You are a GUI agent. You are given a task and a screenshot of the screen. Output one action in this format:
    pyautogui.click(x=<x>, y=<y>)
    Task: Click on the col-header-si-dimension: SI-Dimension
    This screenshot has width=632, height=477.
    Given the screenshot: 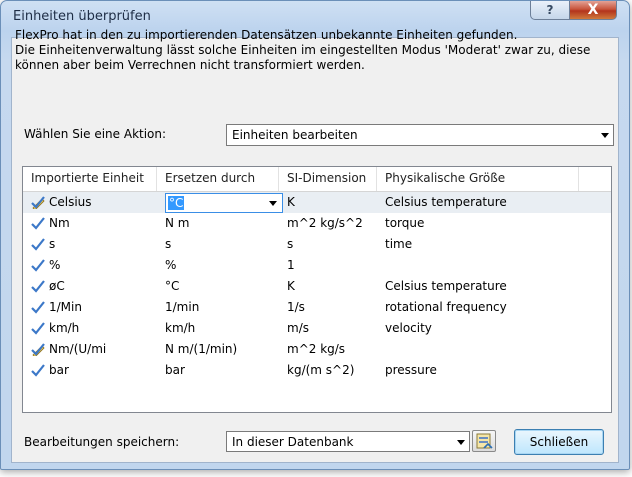 What is the action you would take?
    pyautogui.click(x=328, y=179)
    